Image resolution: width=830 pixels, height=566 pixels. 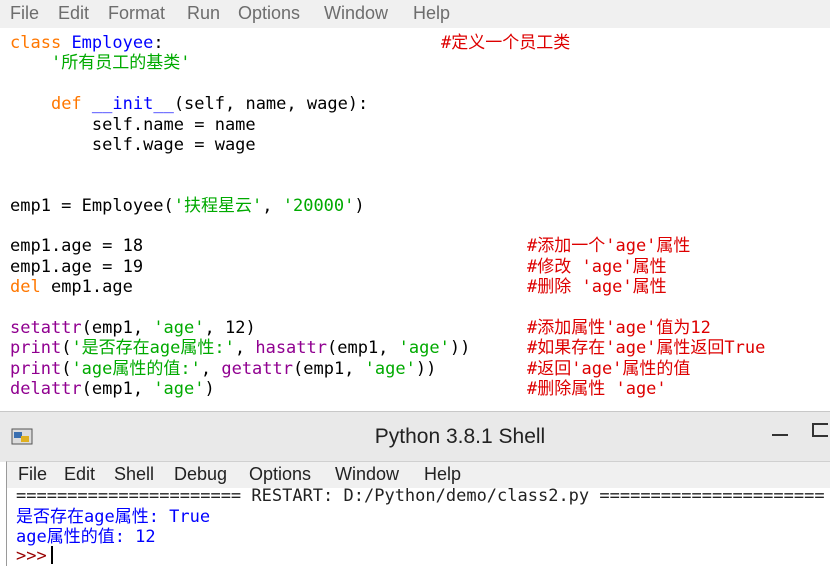 I want to click on code-line-13: del emp1.age, so click(x=71, y=287).